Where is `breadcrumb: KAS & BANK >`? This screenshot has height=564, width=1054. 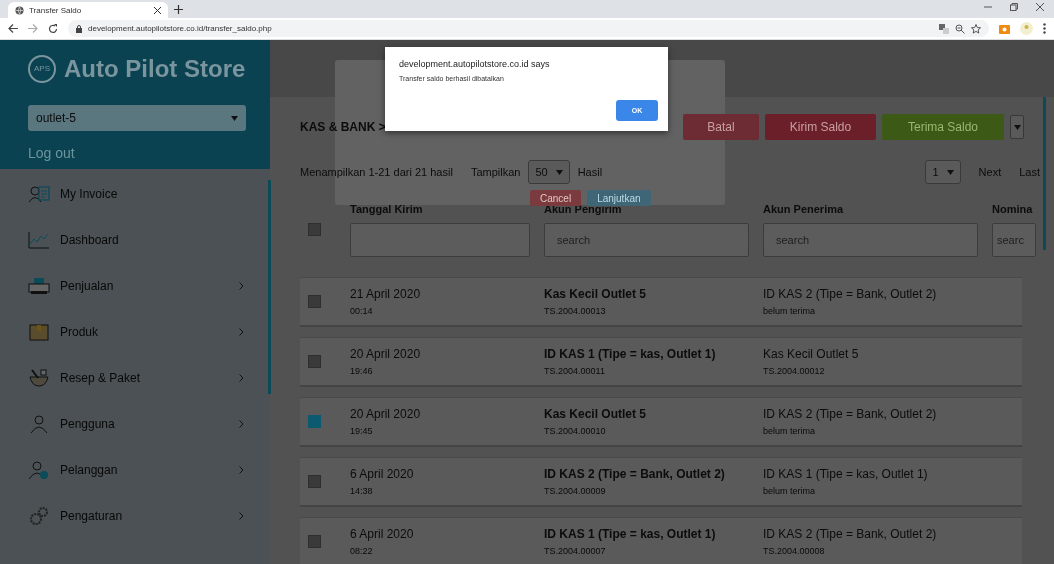
breadcrumb: KAS & BANK > is located at coordinates (343, 127).